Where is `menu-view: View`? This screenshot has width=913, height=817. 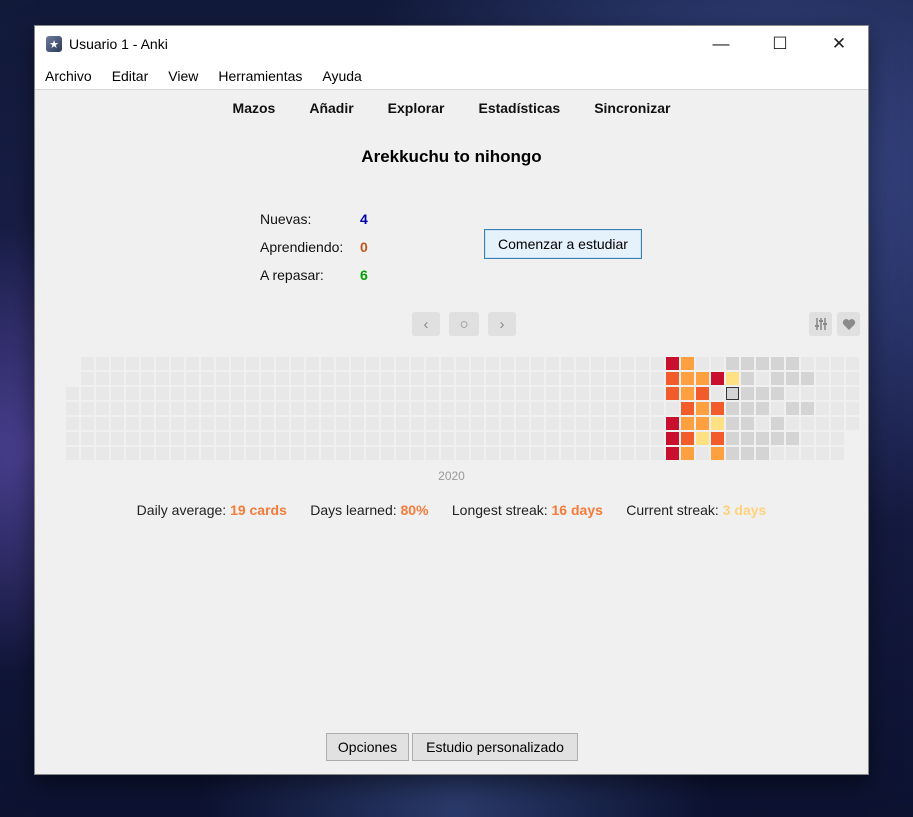
menu-view: View is located at coordinates (183, 76).